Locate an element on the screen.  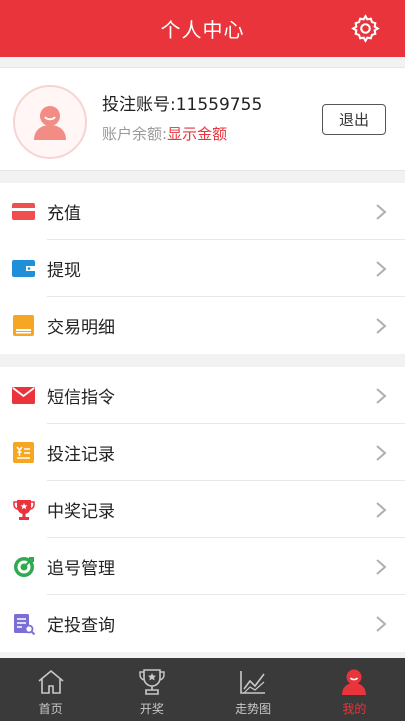
menu-item-sms-commands: 短信指令 is located at coordinates (202, 395).